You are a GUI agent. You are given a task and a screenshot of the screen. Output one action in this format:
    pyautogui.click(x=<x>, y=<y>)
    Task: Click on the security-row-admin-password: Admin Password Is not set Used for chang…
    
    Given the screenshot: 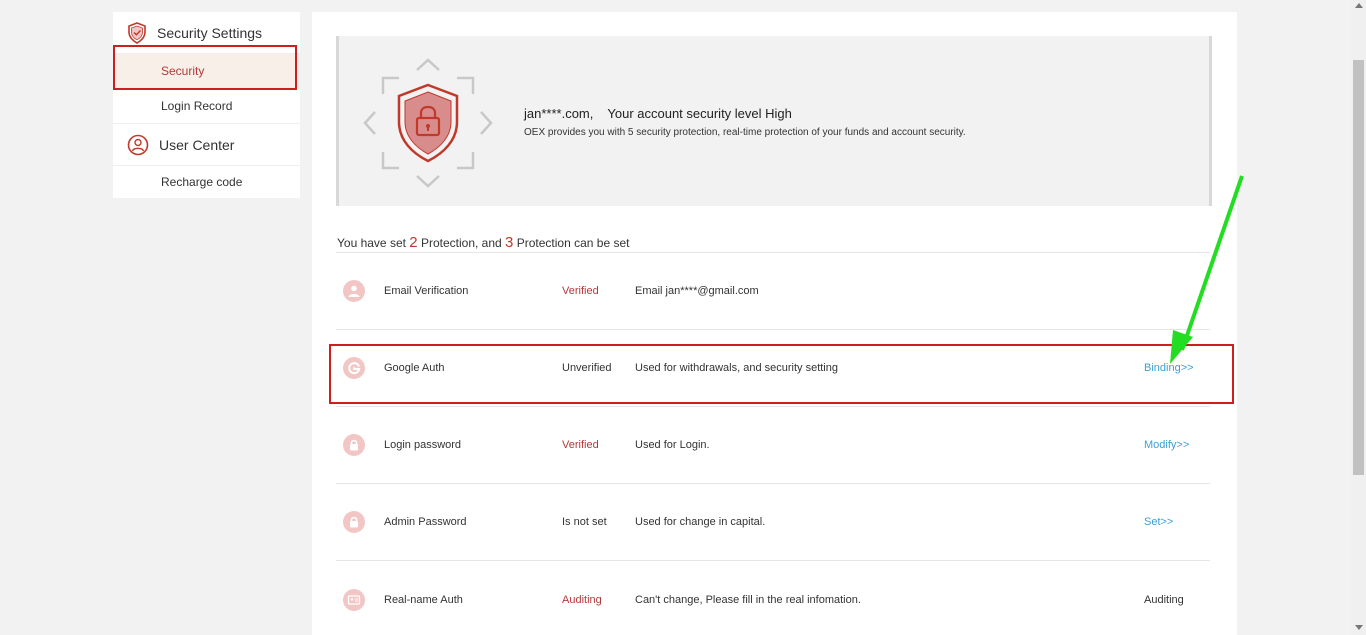 What is the action you would take?
    pyautogui.click(x=773, y=522)
    